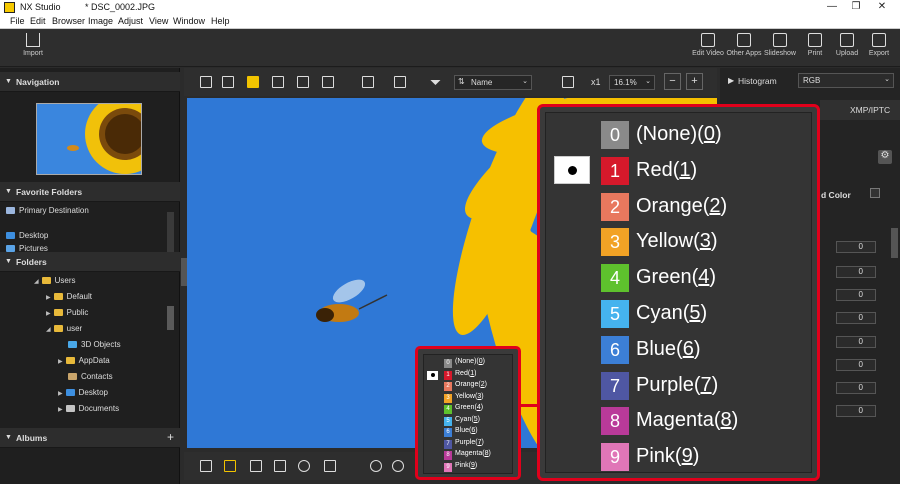 The width and height of the screenshot is (900, 484). I want to click on minimize-button: —, so click(832, 7).